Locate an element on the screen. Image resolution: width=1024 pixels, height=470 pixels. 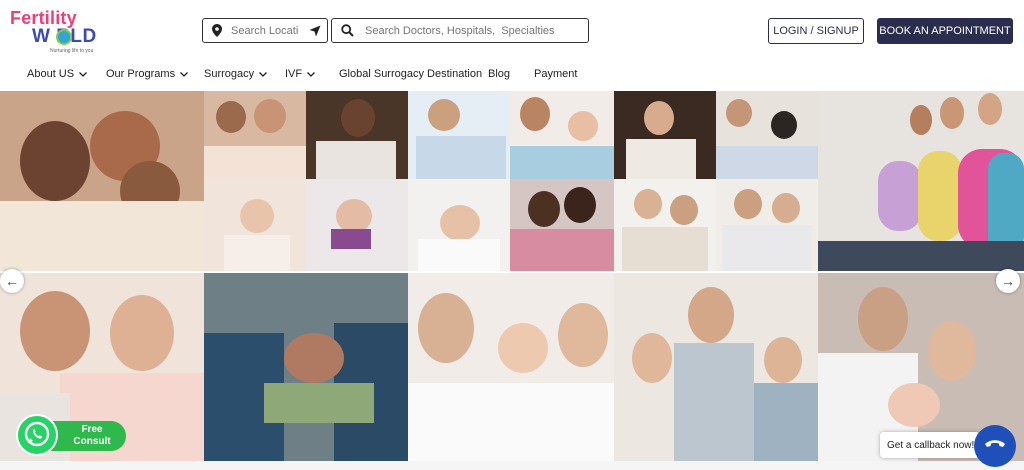
location-search is located at coordinates (265, 30).